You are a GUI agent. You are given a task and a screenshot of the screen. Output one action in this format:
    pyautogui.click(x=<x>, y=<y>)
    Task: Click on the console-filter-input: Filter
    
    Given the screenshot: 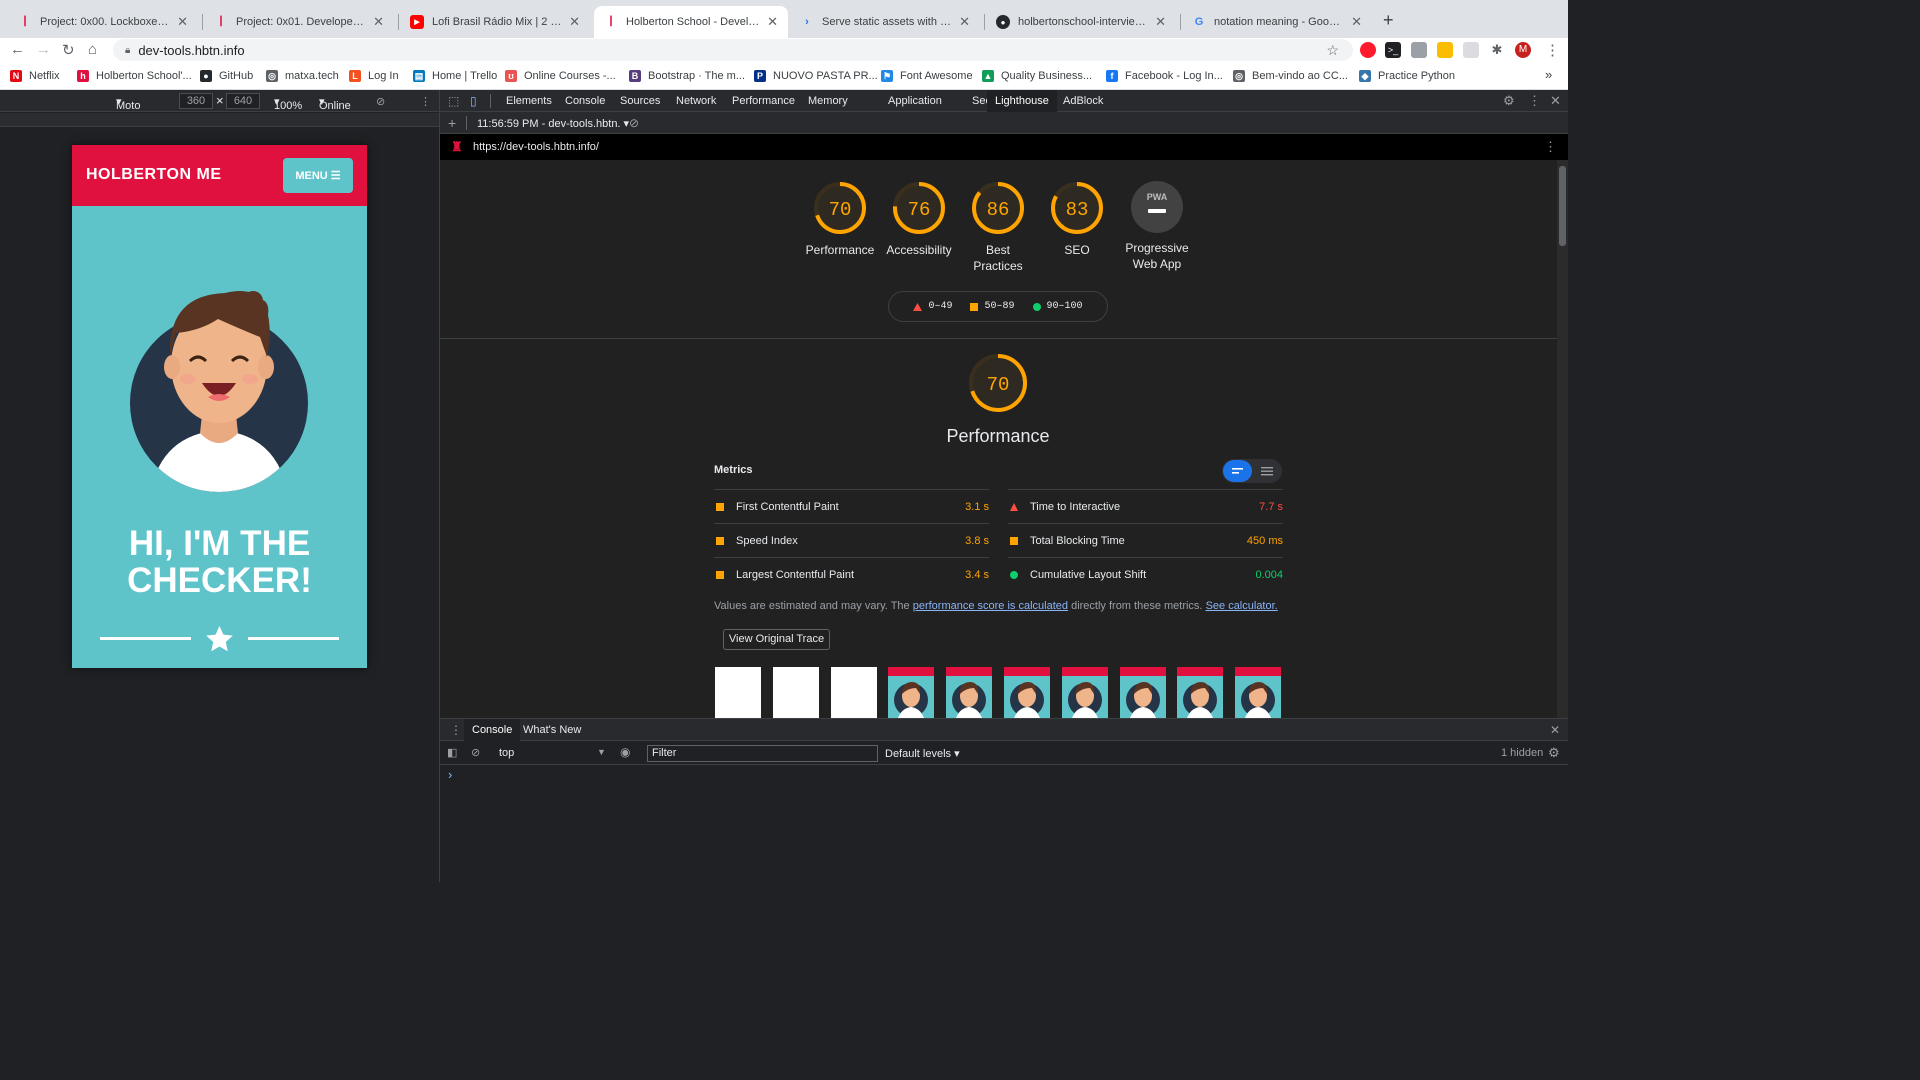 What is the action you would take?
    pyautogui.click(x=762, y=753)
    